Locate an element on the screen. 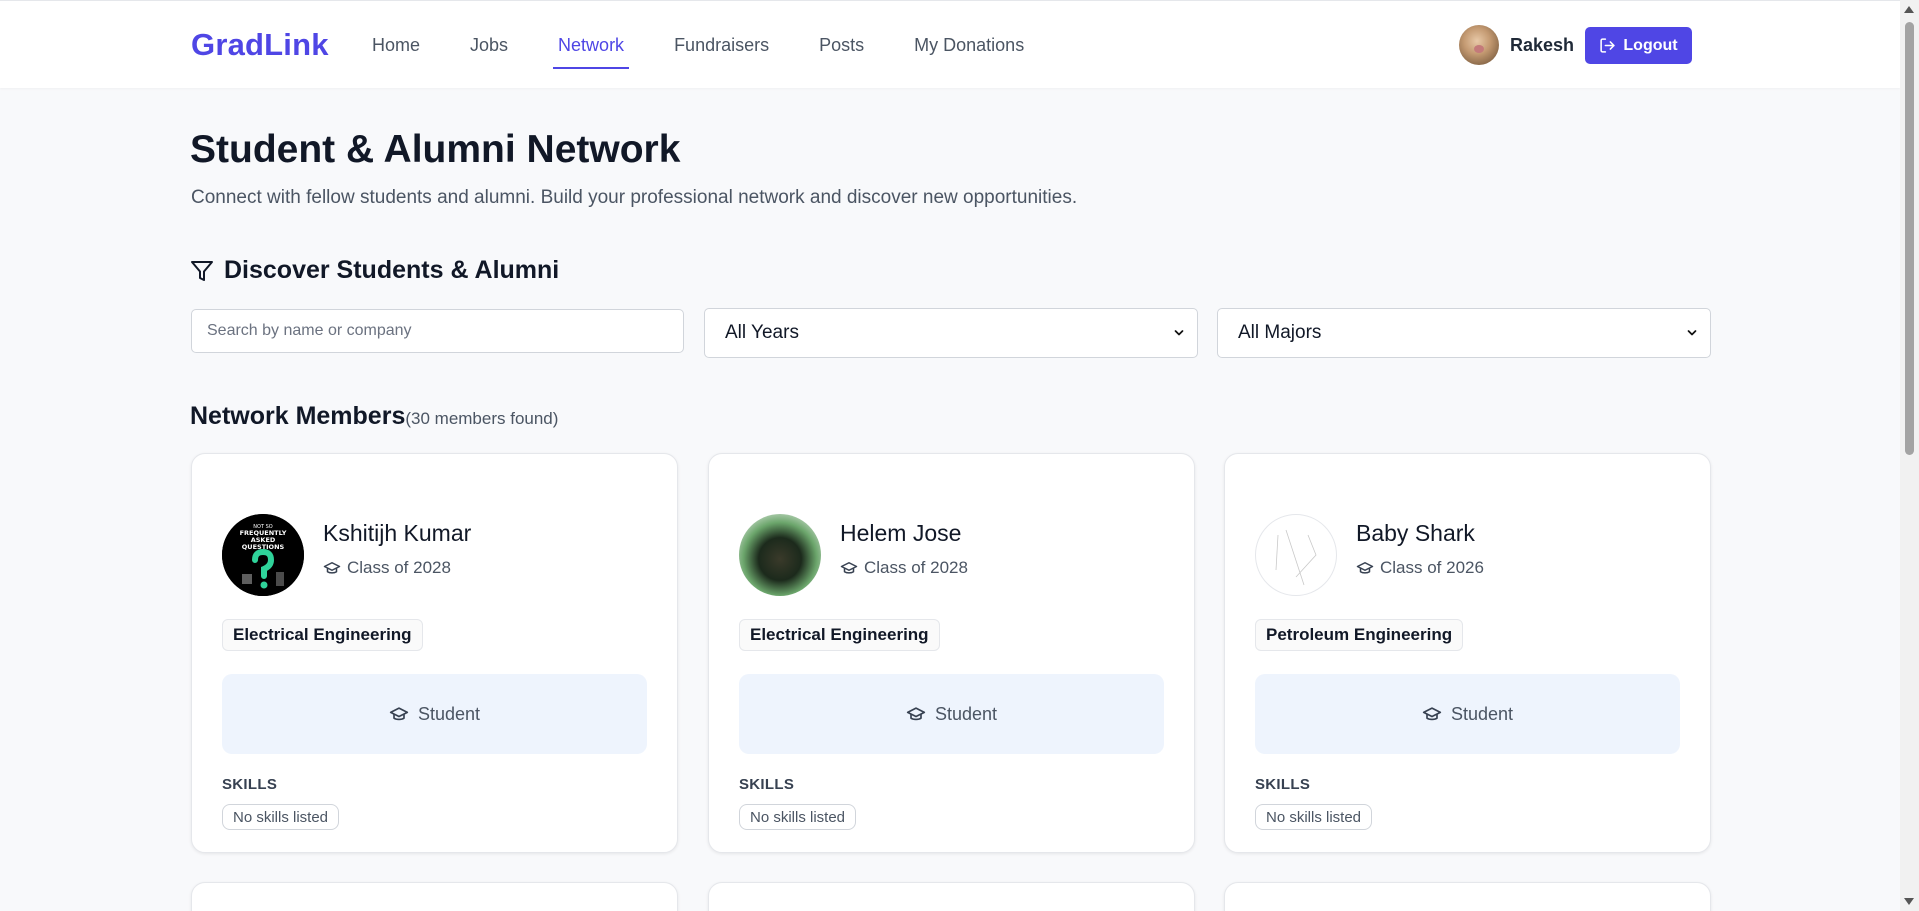 This screenshot has width=1919, height=911. search-input is located at coordinates (437, 331).